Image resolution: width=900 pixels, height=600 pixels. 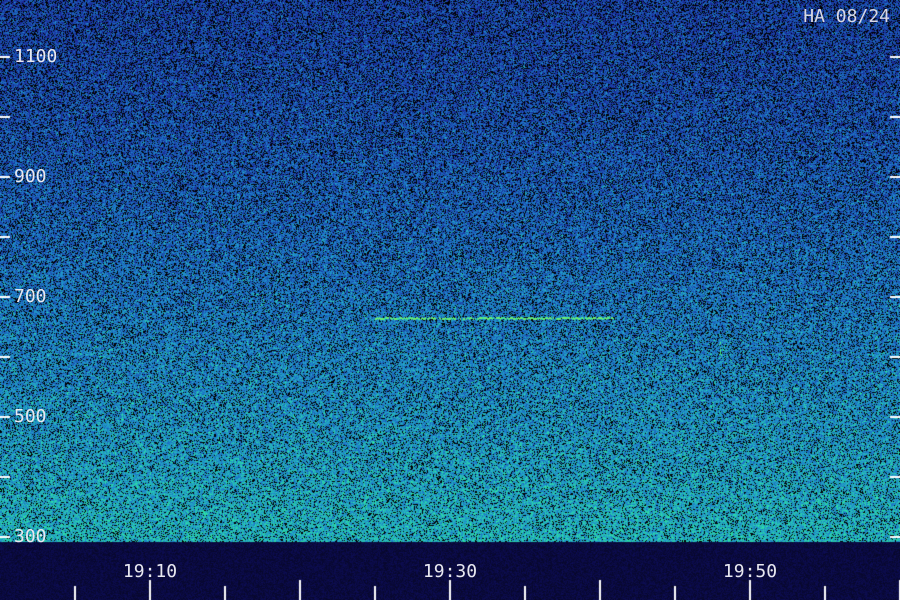 What do you see at coordinates (30, 416) in the screenshot?
I see `y-tick-label-500: 500` at bounding box center [30, 416].